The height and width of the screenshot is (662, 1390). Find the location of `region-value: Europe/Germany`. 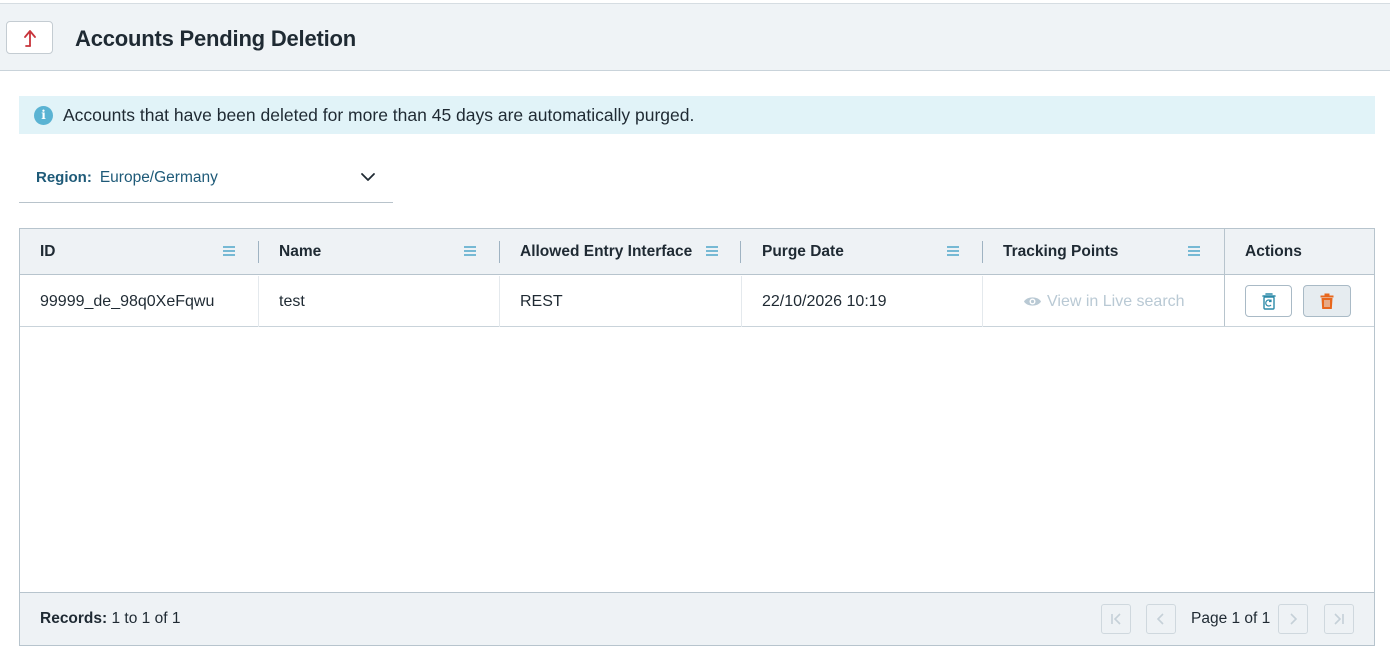

region-value: Europe/Germany is located at coordinates (158, 177).